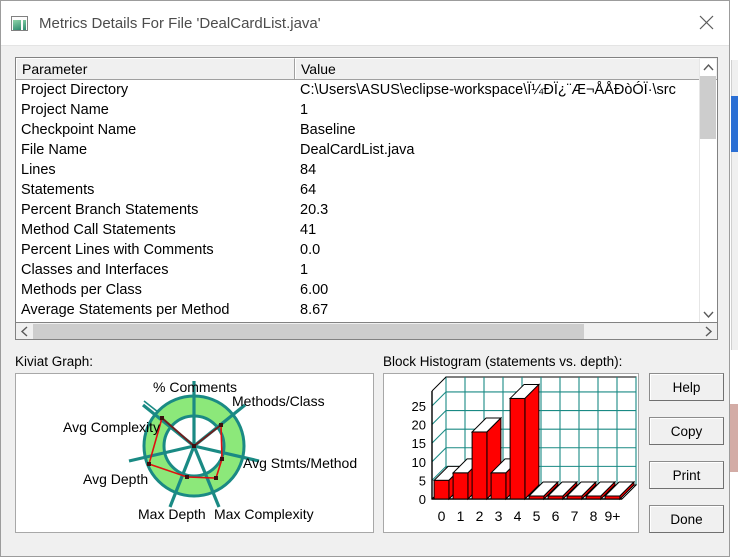 The width and height of the screenshot is (738, 557). Describe the element at coordinates (361, 170) in the screenshot. I see `table-row: Lines 84` at that location.